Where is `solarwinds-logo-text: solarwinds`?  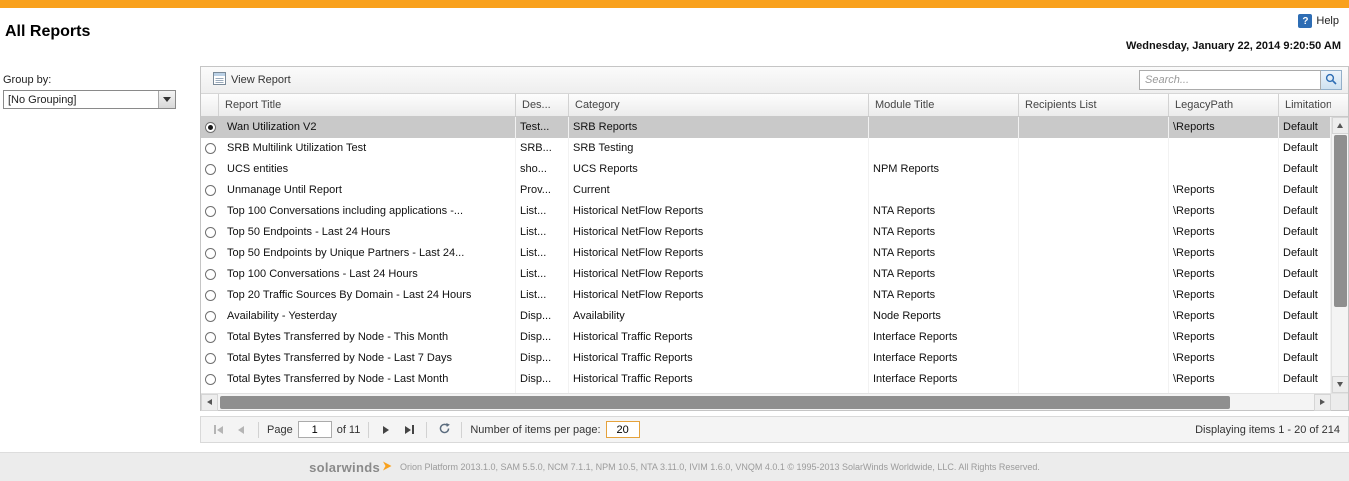
solarwinds-logo-text: solarwinds is located at coordinates (344, 467).